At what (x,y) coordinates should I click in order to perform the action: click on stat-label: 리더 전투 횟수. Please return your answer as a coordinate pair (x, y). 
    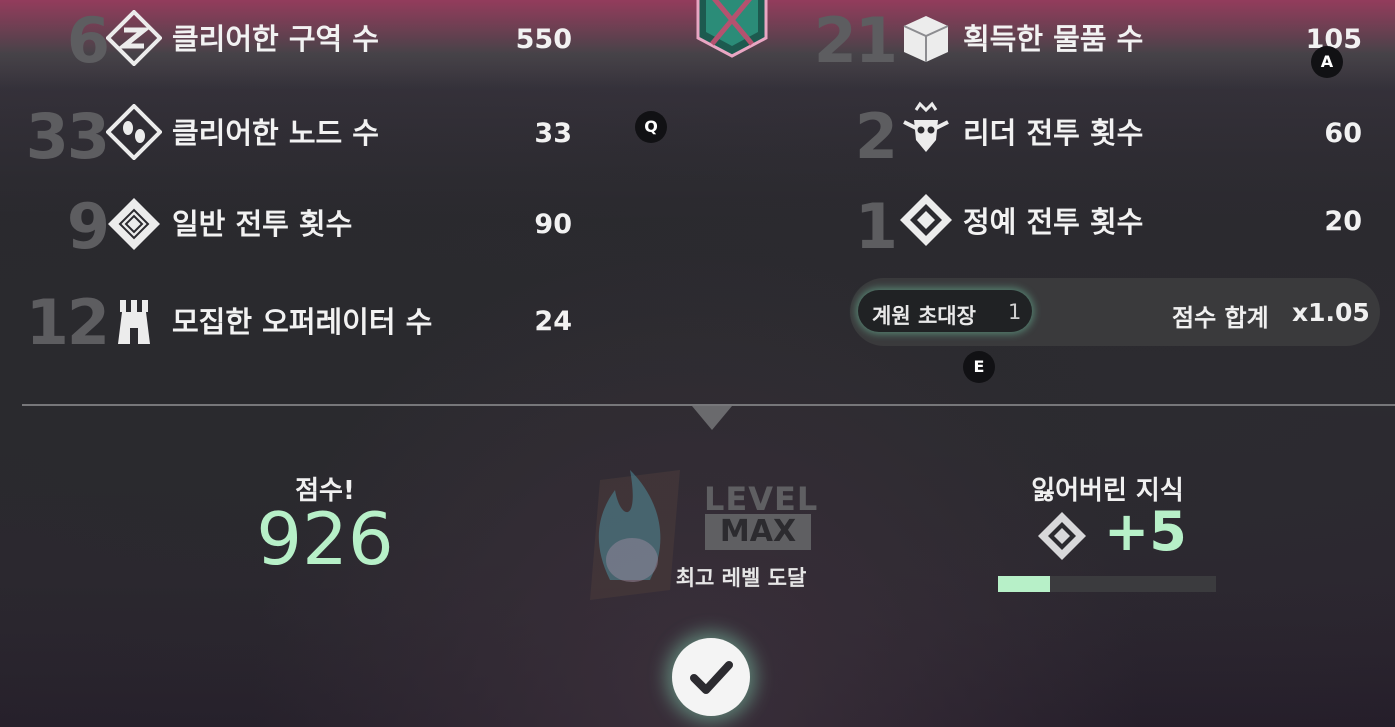
    Looking at the image, I should click on (1053, 133).